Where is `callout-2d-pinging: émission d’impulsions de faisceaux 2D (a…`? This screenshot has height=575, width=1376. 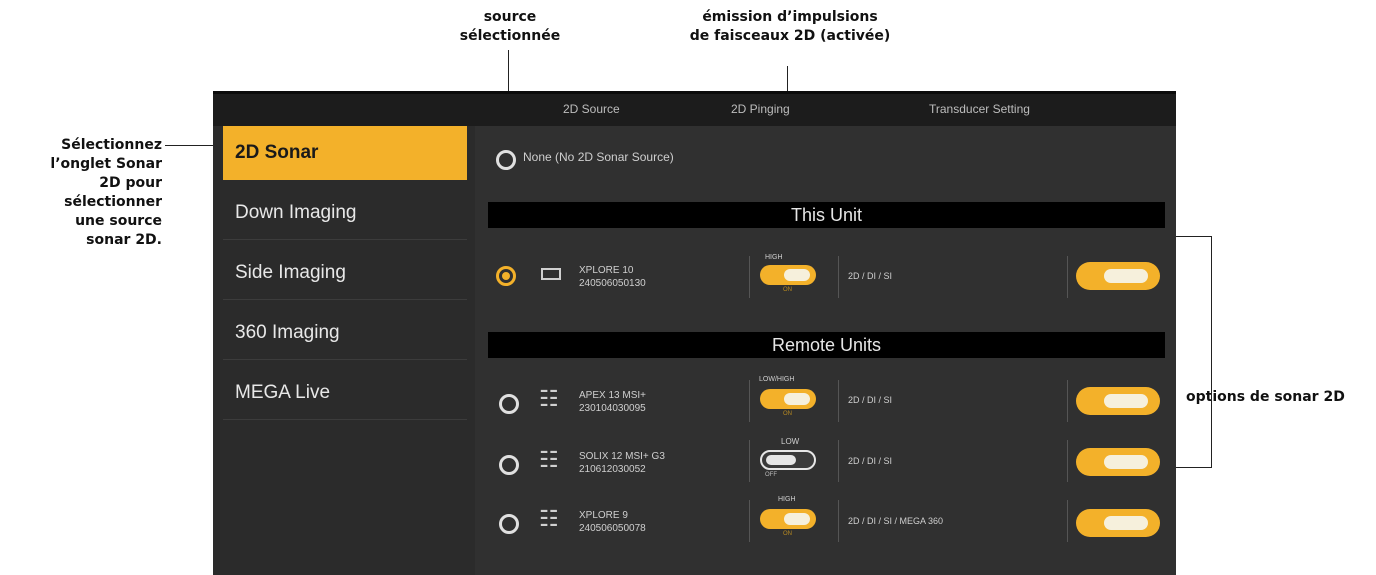 callout-2d-pinging: émission d’impulsions de faisceaux 2D (a… is located at coordinates (790, 26).